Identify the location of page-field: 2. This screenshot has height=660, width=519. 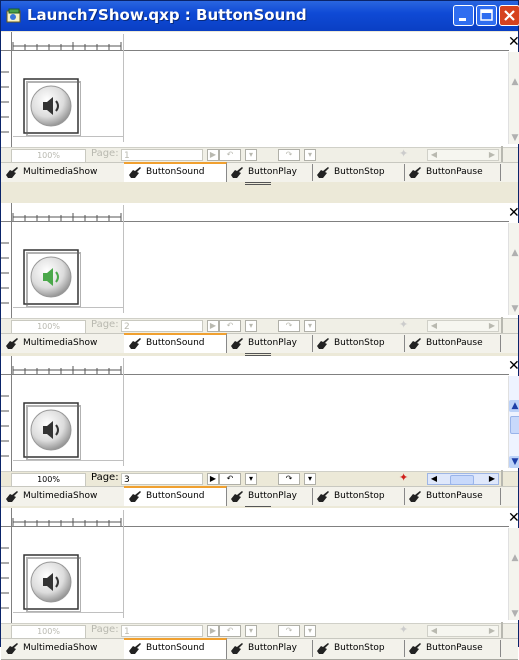
(162, 326).